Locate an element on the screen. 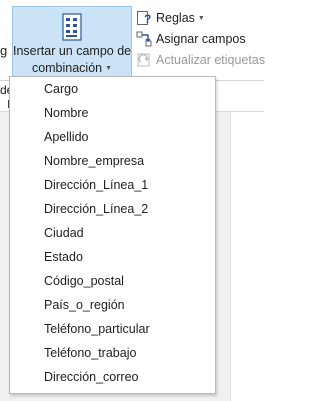 This screenshot has height=401, width=320. merge-field-icon is located at coordinates (72, 27).